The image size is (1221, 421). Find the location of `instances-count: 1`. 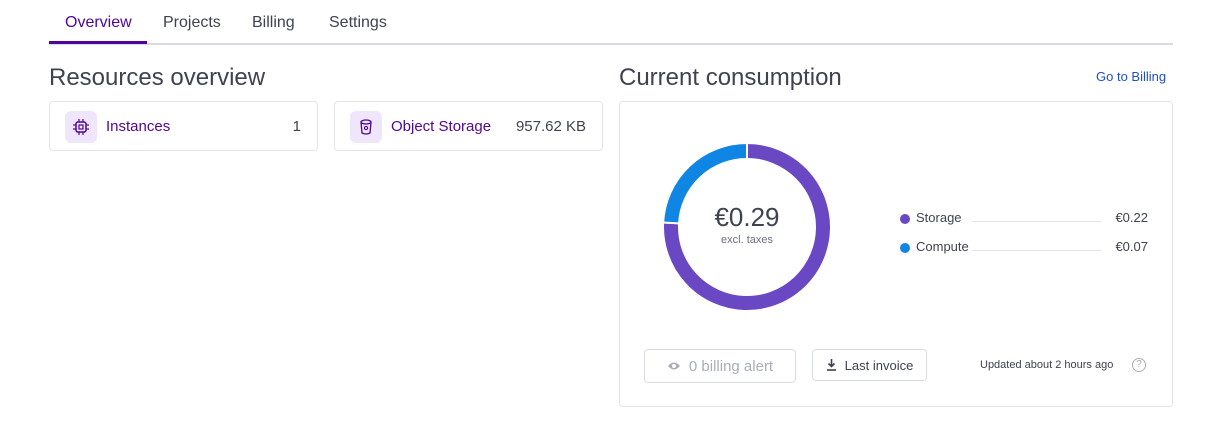

instances-count: 1 is located at coordinates (296, 126).